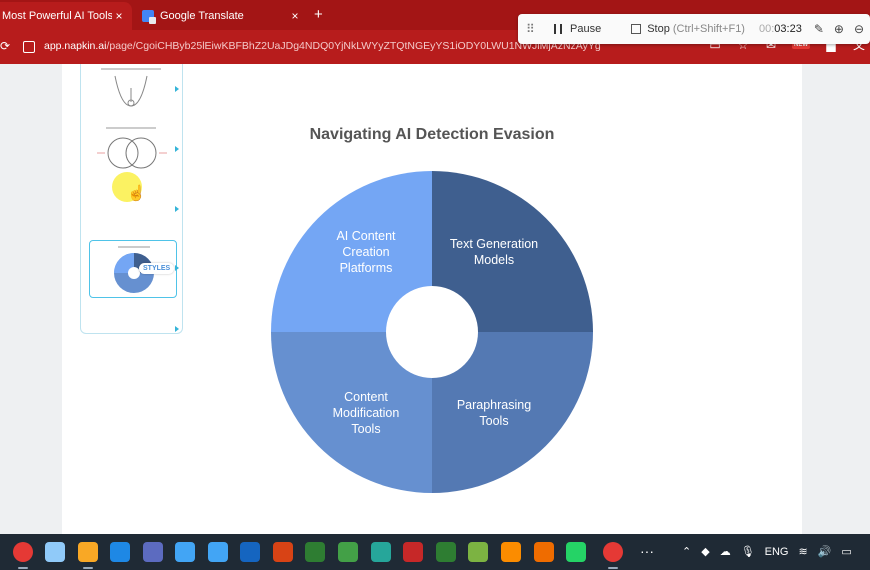  I want to click on styles-arrow, so click(177, 268).